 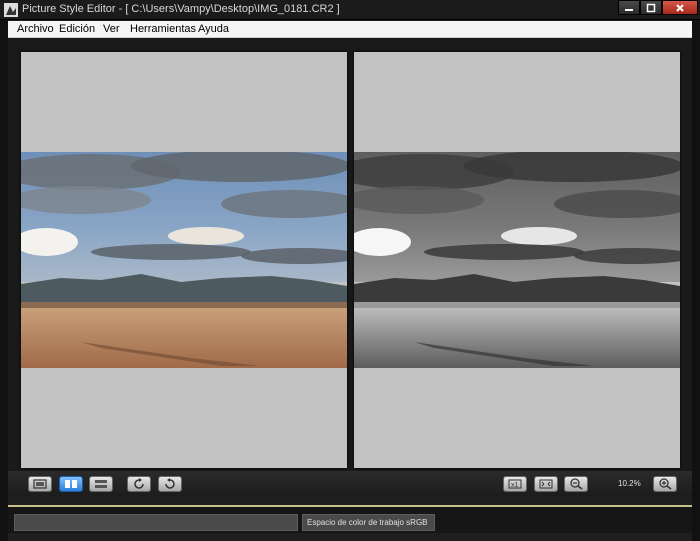 I want to click on minimize-icon, so click(x=629, y=9).